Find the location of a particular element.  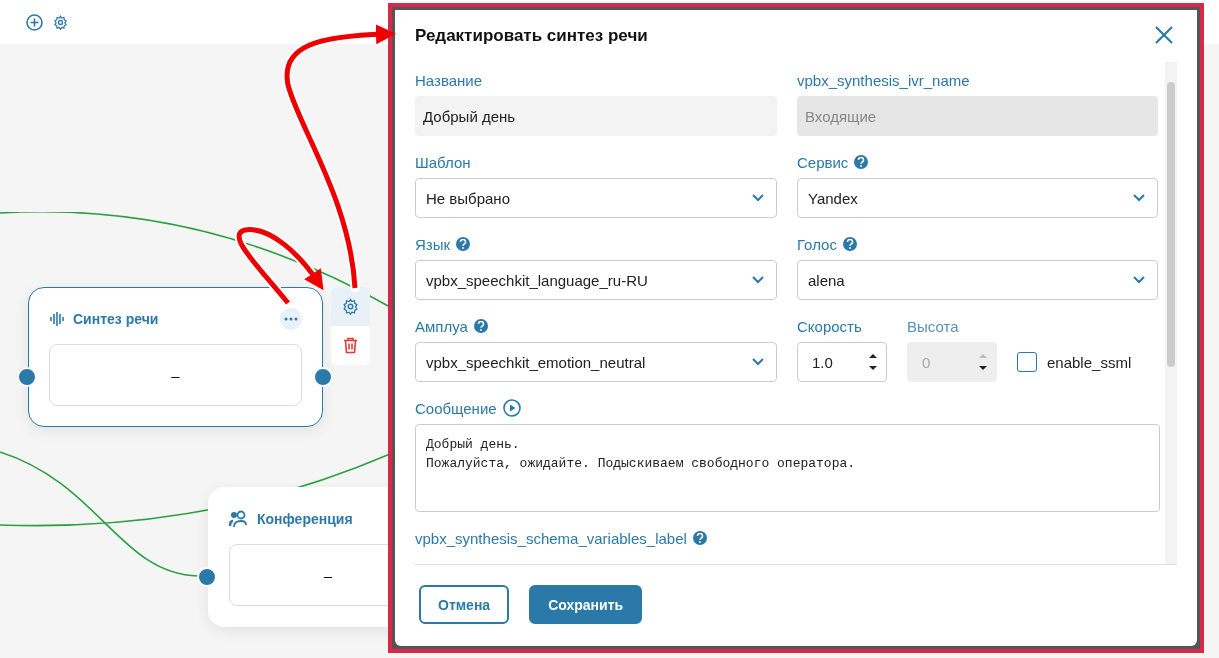

play-icon is located at coordinates (511, 408).